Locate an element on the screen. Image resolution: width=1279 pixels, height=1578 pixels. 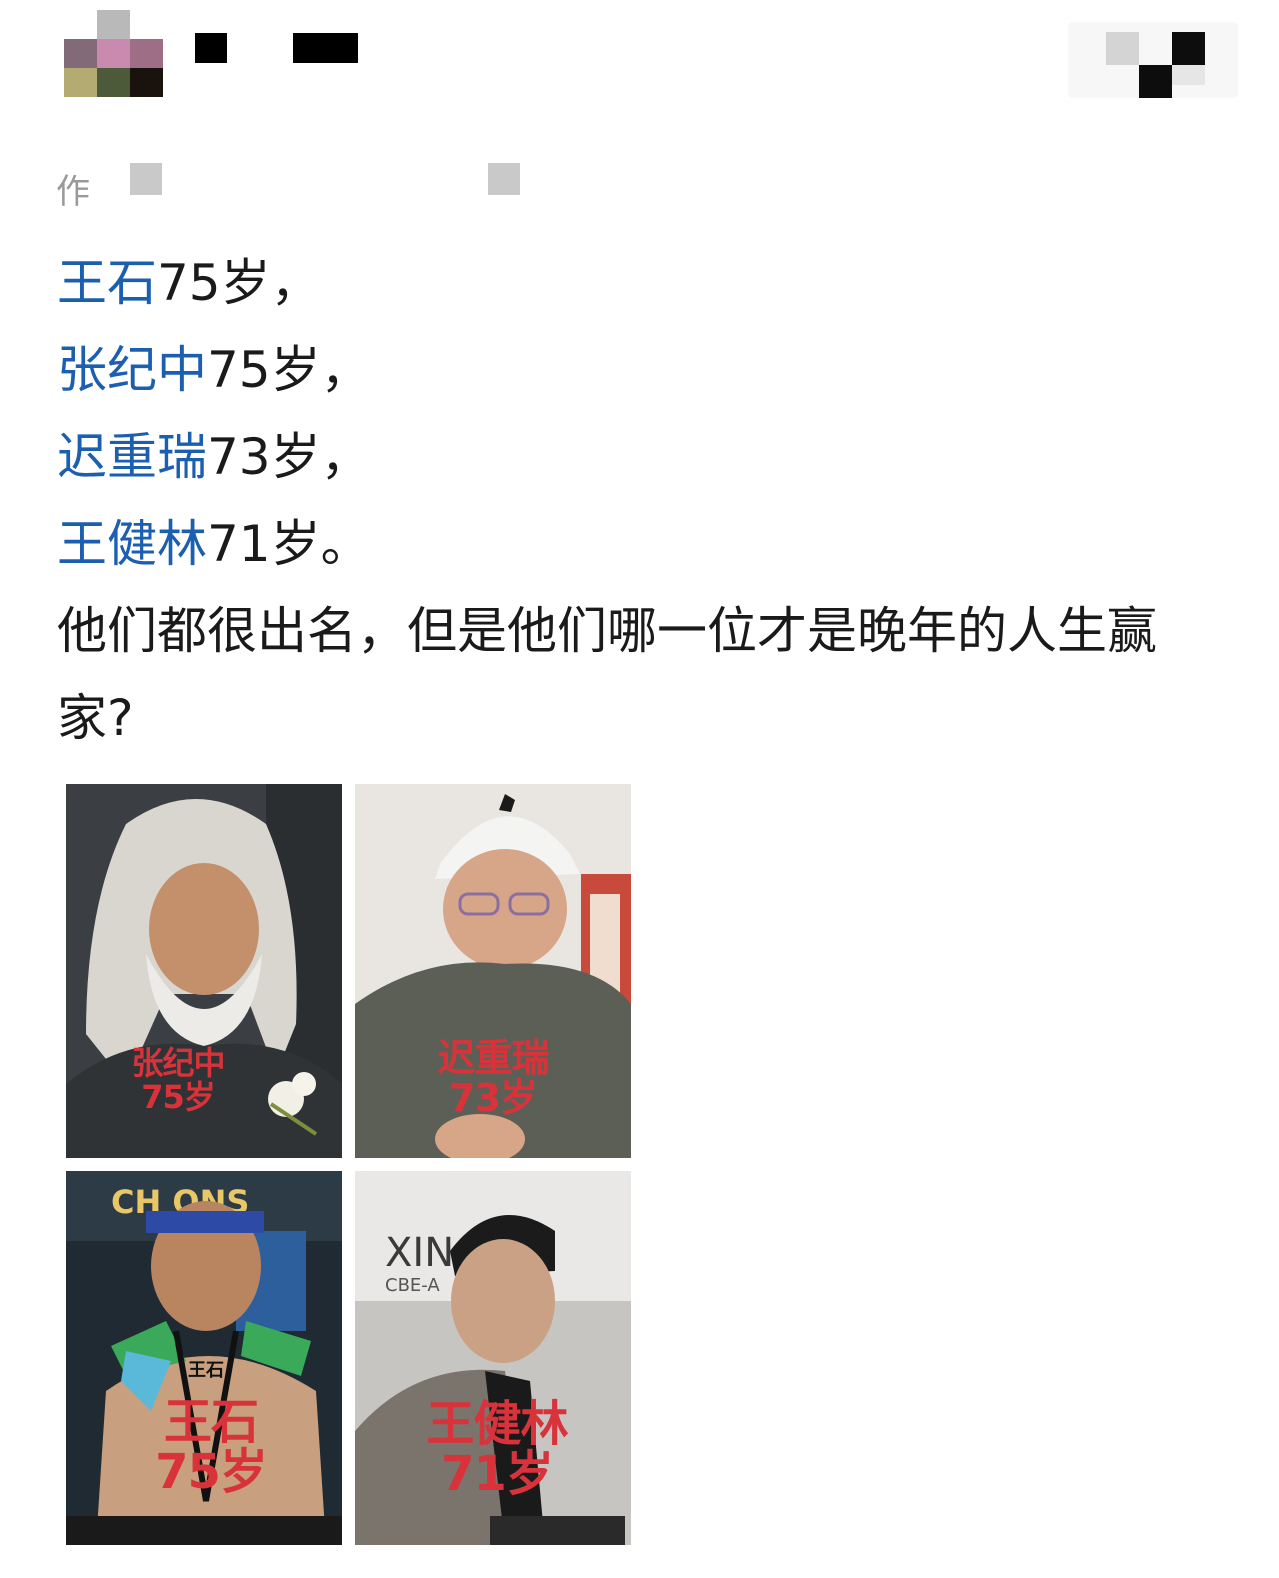
jersey-text: 王石 is located at coordinates (206, 1370).